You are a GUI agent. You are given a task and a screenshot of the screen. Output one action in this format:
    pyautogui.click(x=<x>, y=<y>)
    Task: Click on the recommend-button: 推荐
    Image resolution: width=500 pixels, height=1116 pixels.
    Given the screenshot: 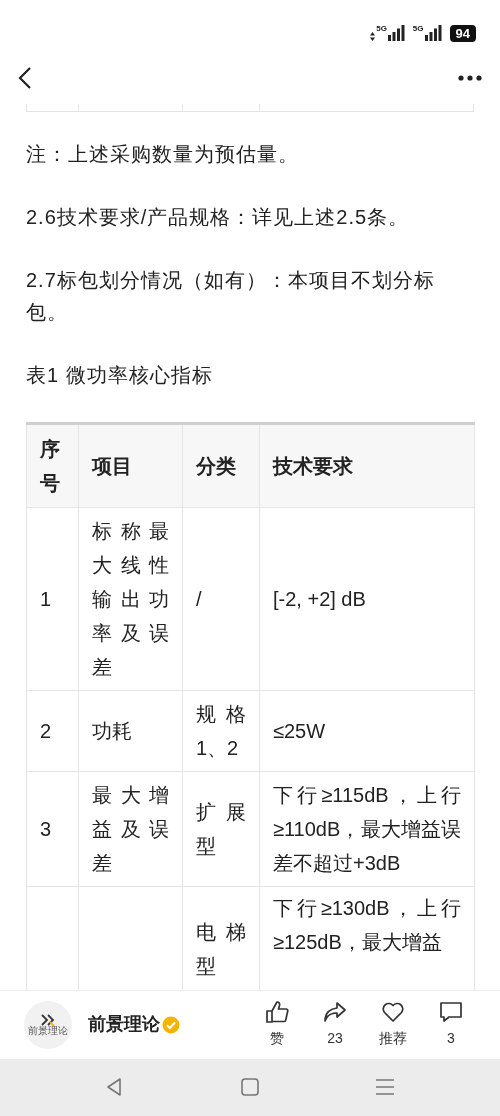 What is the action you would take?
    pyautogui.click(x=393, y=1025)
    